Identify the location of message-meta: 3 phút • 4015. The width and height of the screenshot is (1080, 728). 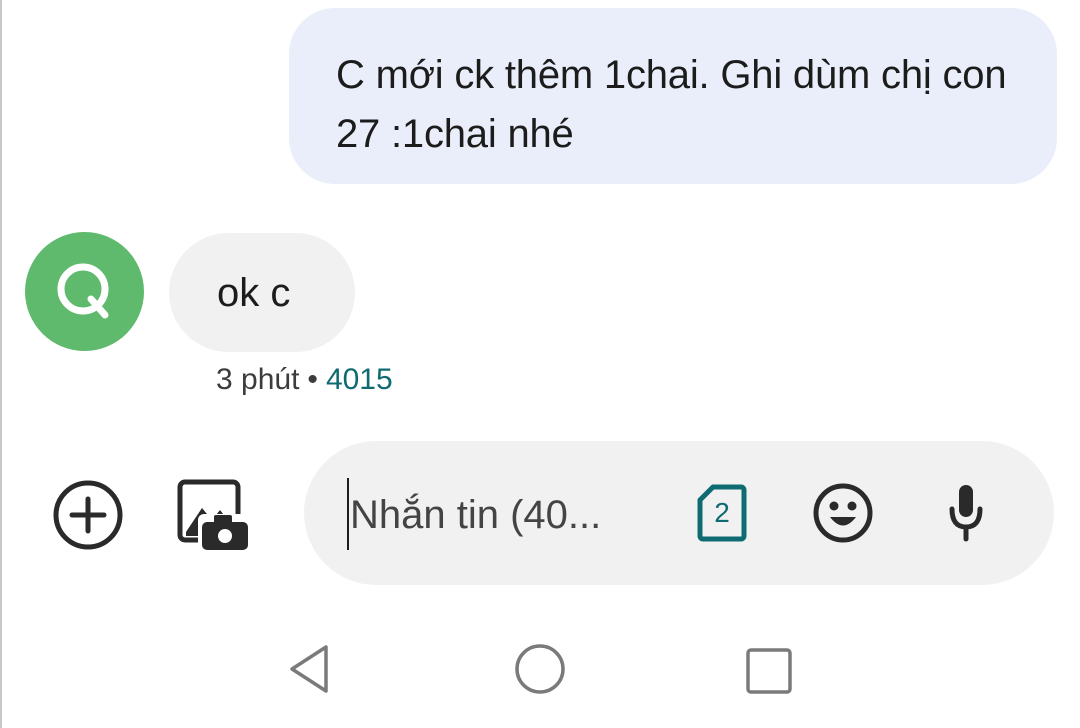
(304, 380).